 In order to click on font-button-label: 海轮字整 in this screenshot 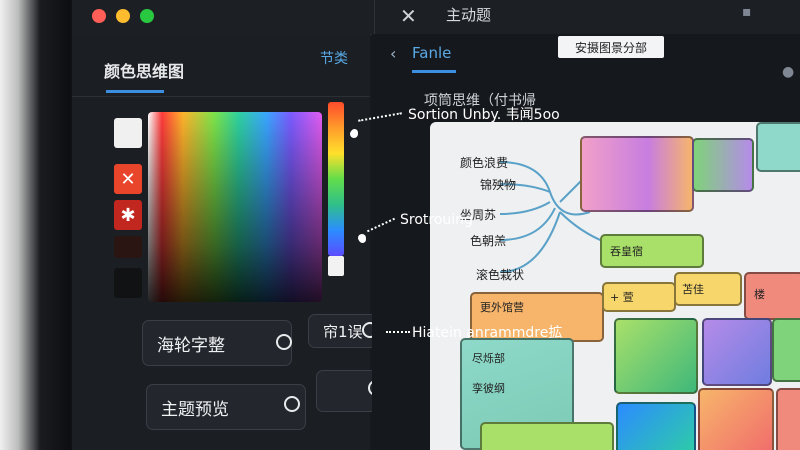, I will do `click(191, 345)`.